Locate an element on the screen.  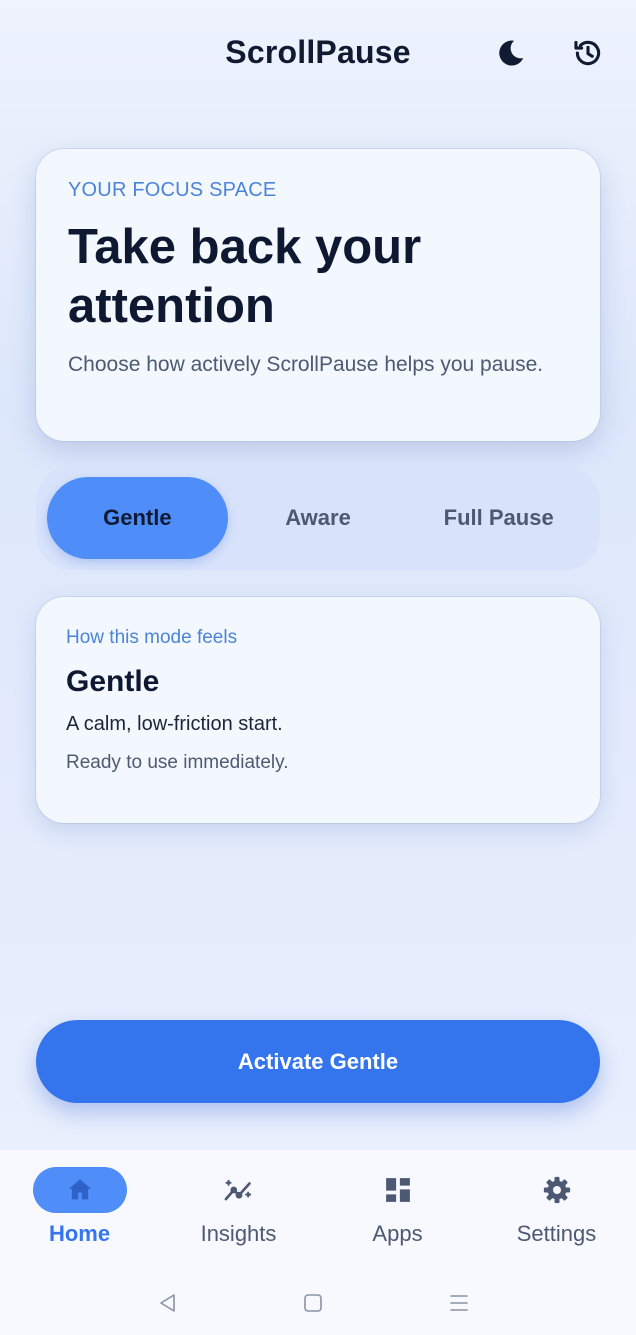
nav-apps-indicator is located at coordinates (398, 1190).